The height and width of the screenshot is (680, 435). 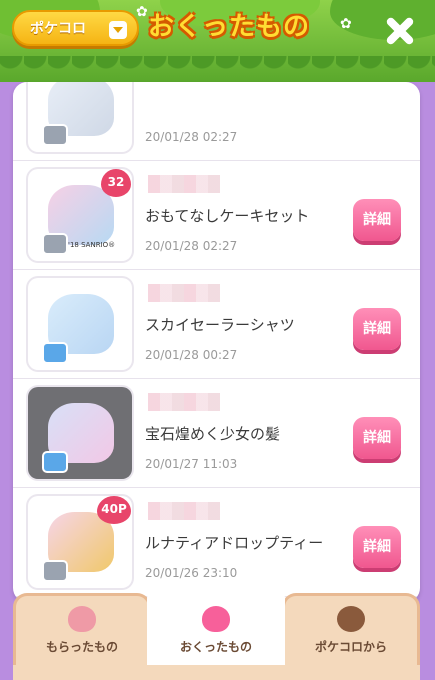 I want to click on pokecolo-avatar-icon, so click(x=351, y=619).